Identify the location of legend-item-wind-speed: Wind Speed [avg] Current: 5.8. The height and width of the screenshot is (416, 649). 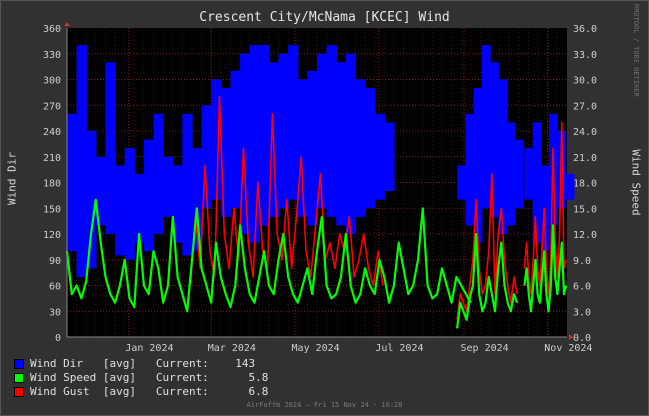
(141, 378).